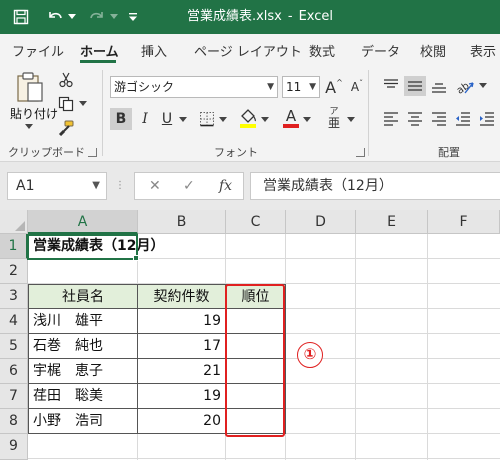  What do you see at coordinates (433, 50) in the screenshot?
I see `tab-review: 校閲` at bounding box center [433, 50].